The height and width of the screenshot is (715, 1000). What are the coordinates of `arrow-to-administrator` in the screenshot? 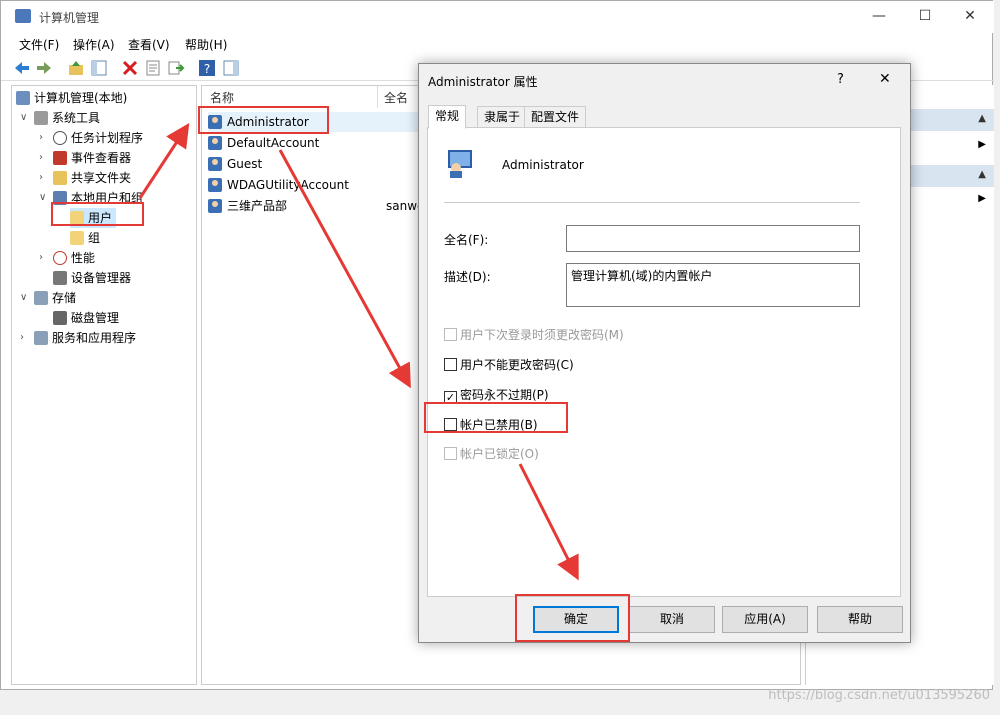 It's located at (164, 160).